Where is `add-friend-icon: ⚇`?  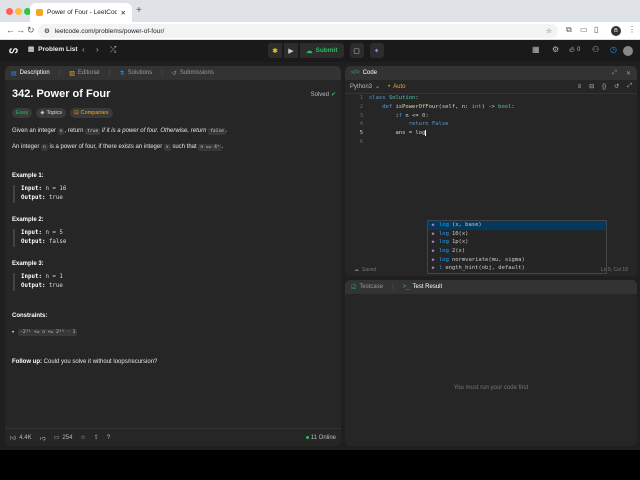 add-friend-icon: ⚇ is located at coordinates (595, 49).